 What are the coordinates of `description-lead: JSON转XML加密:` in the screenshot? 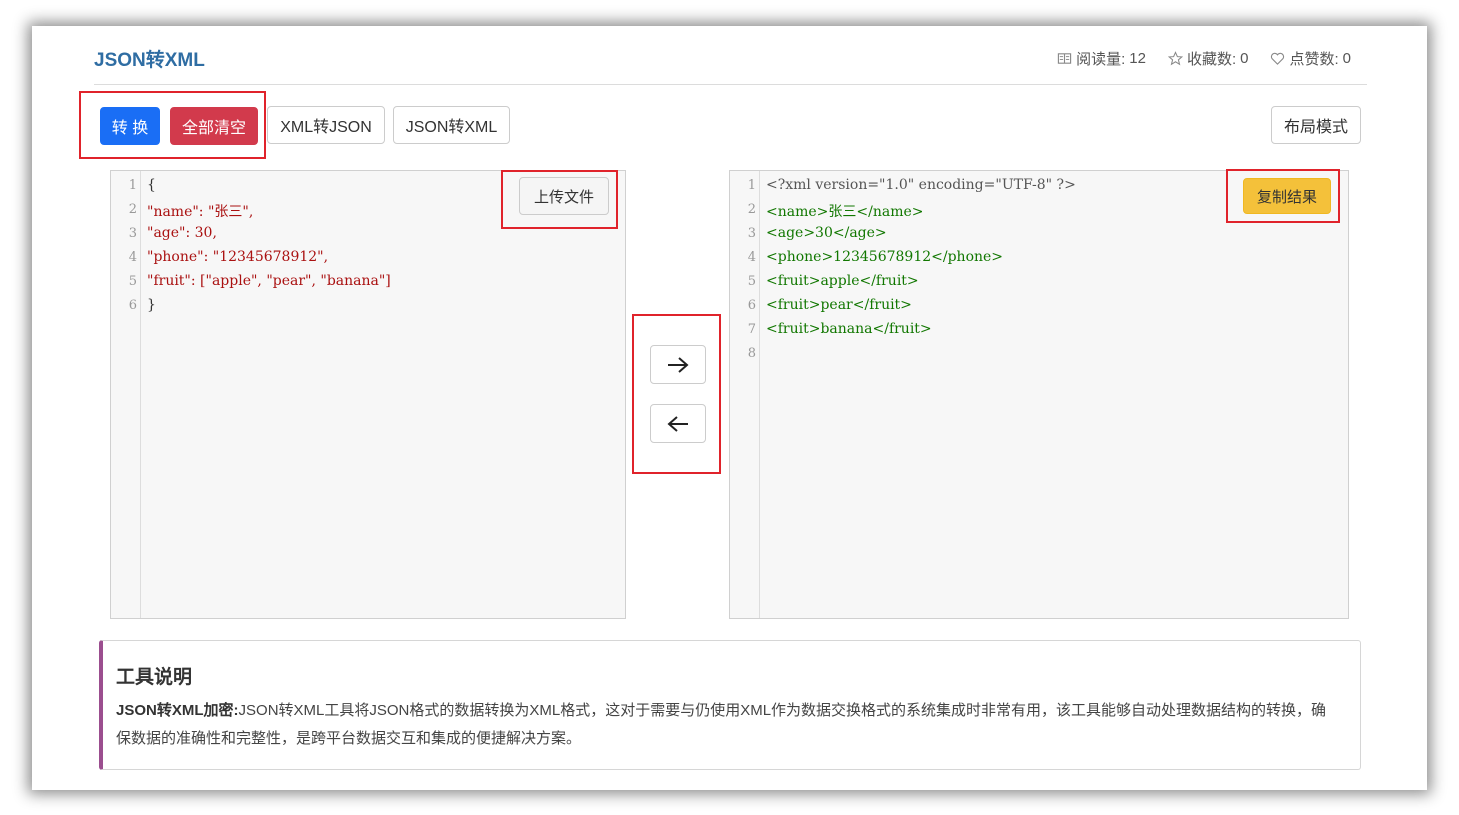 It's located at (177, 710).